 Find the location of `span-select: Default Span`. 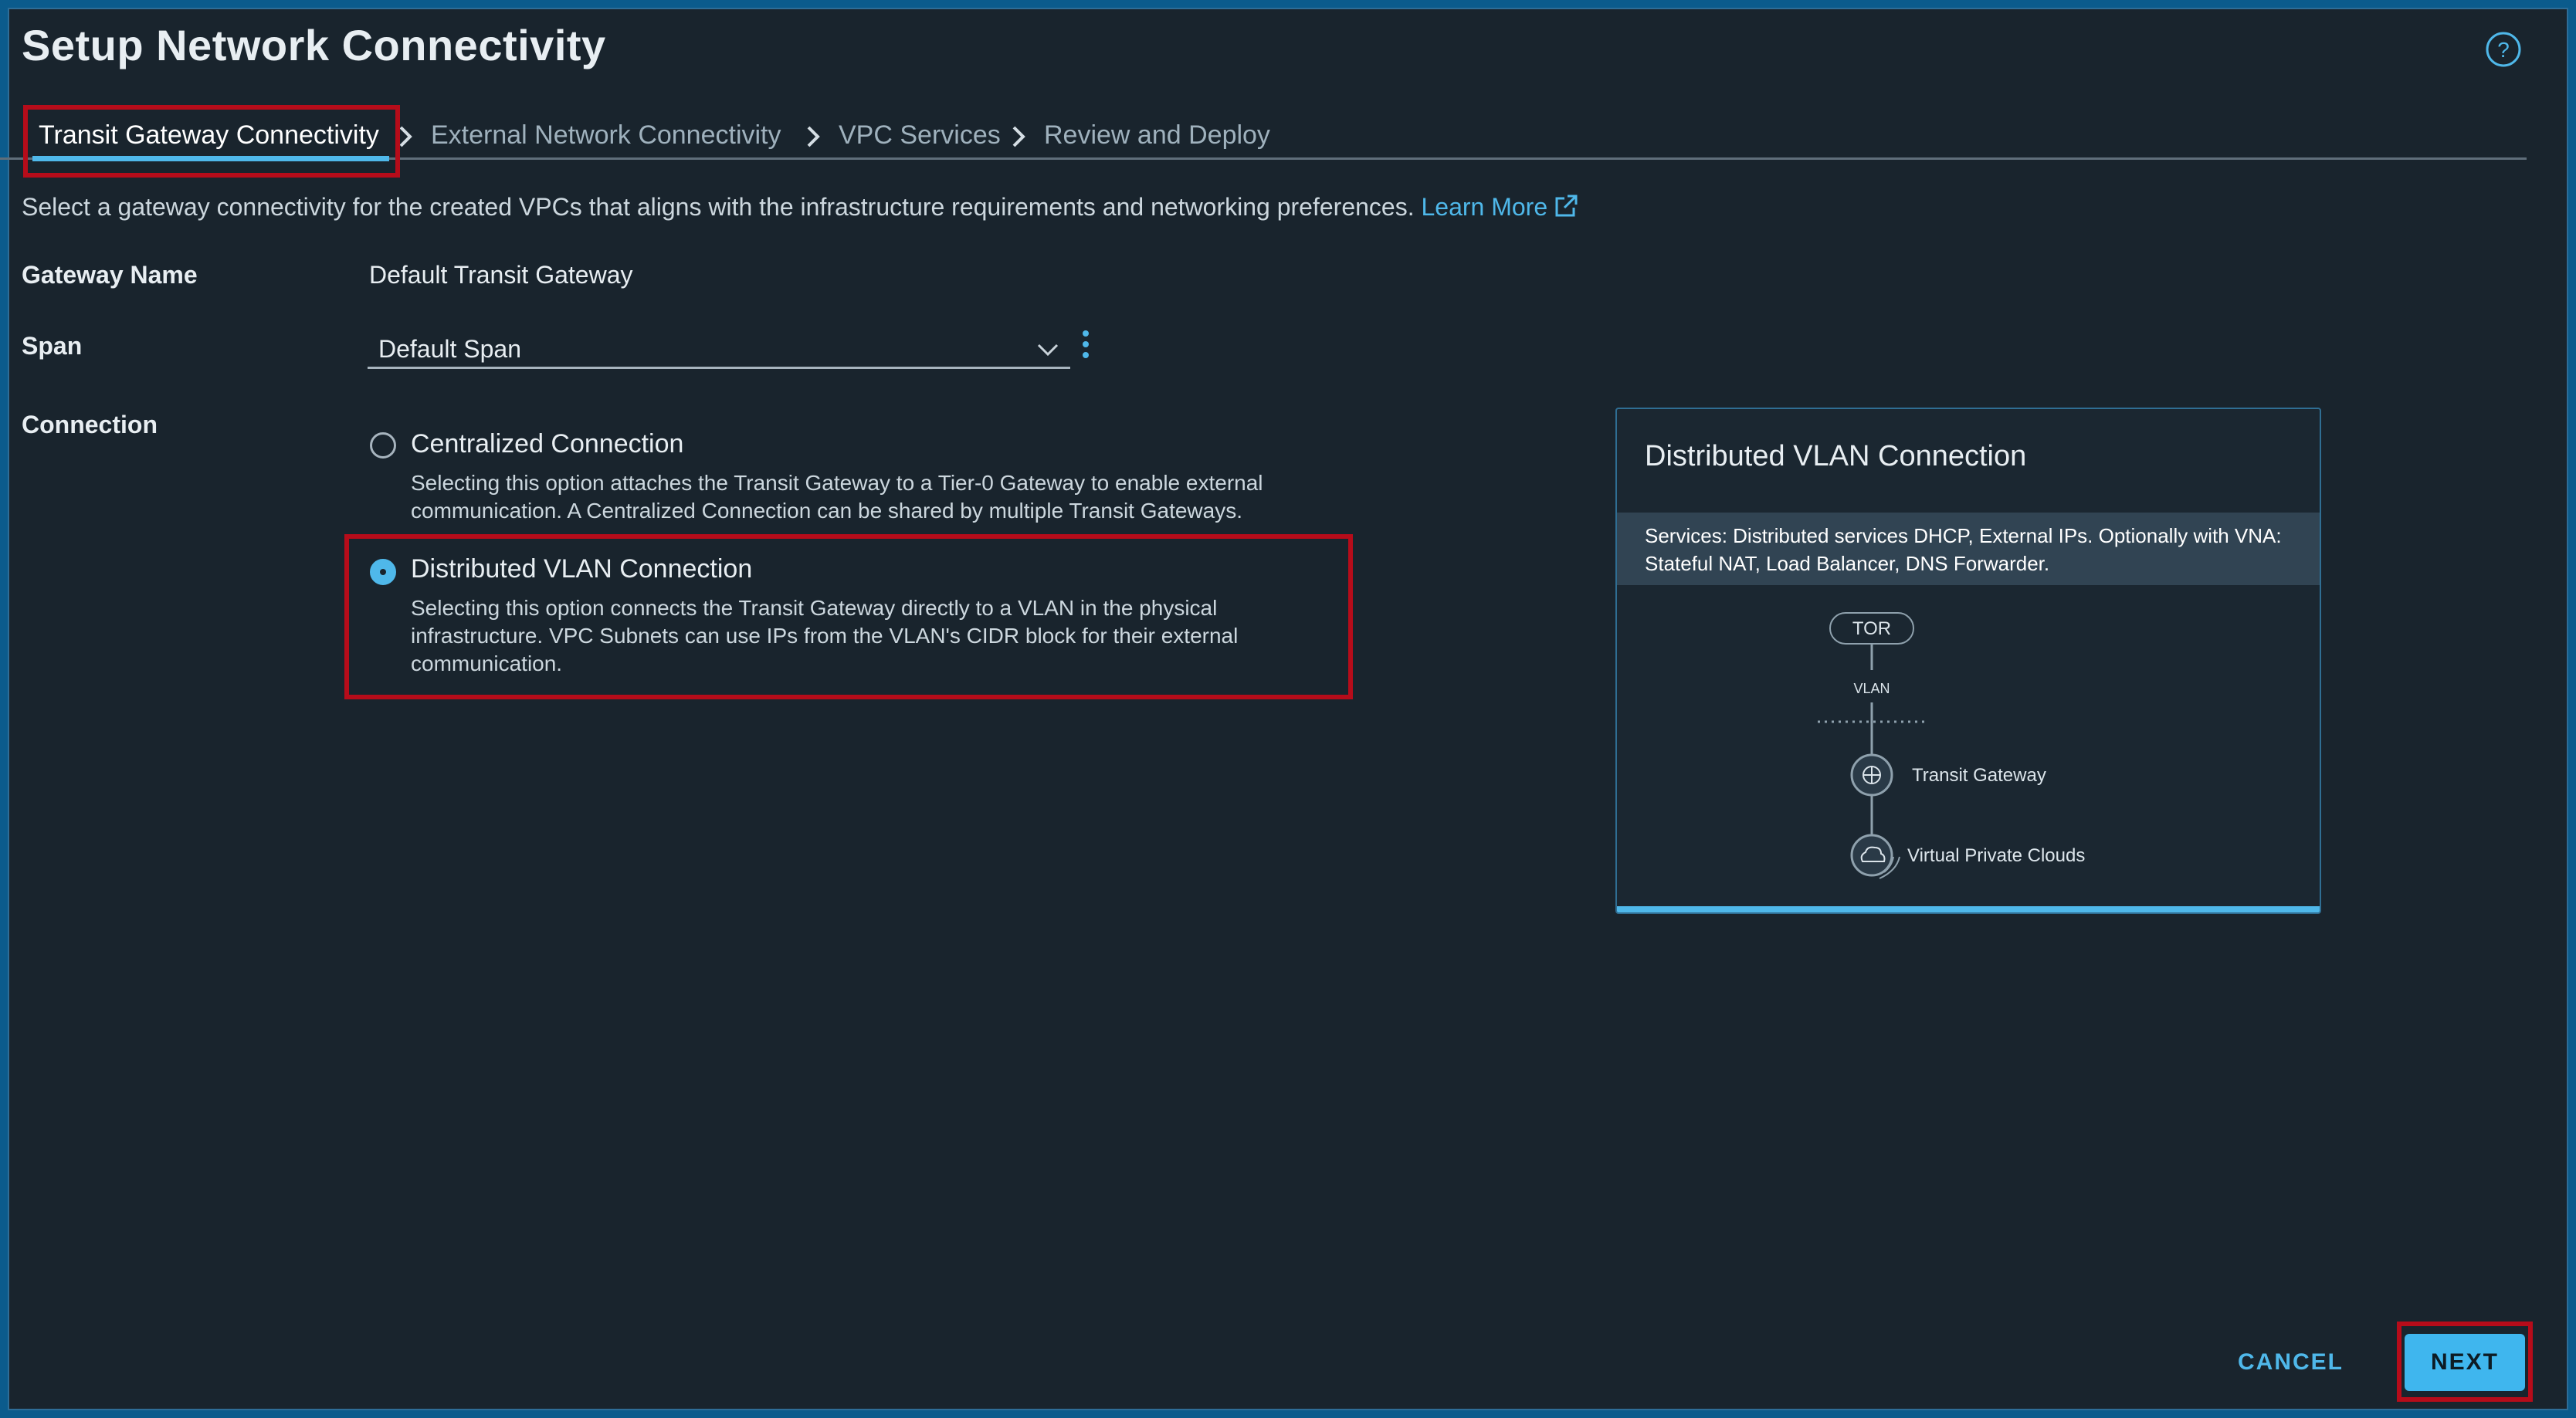

span-select: Default Span is located at coordinates (719, 349).